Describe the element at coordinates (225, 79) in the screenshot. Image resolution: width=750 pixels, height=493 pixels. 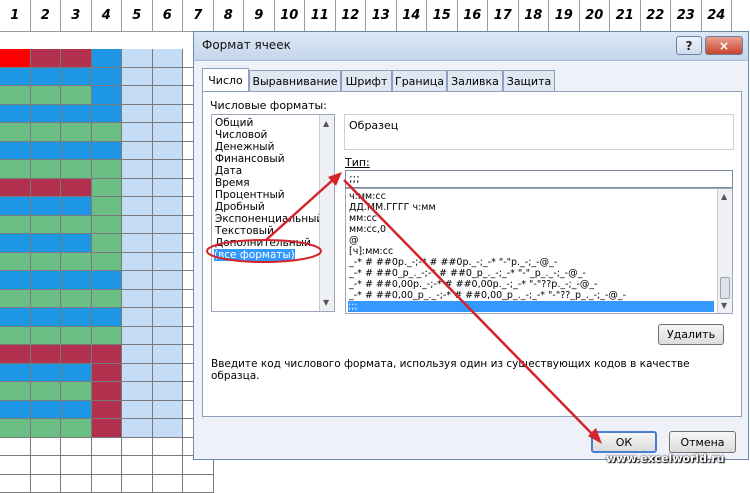
I see `tab-number: Число` at that location.